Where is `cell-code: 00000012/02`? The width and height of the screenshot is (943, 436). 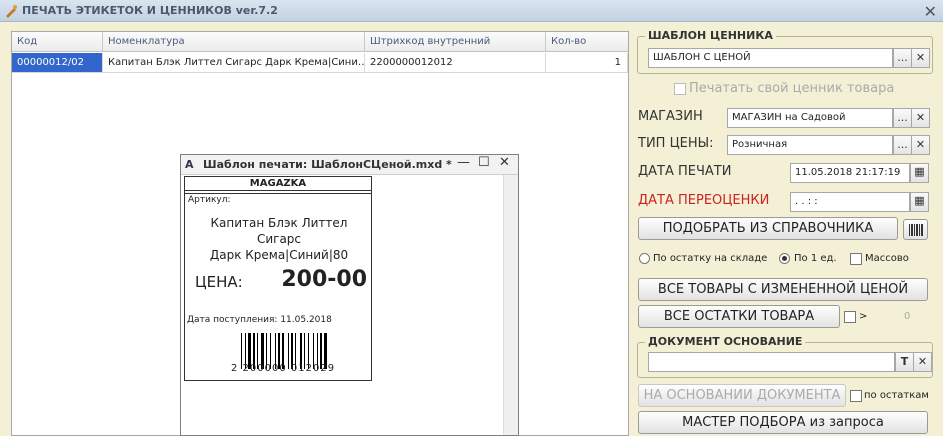
cell-code: 00000012/02 is located at coordinates (57, 63).